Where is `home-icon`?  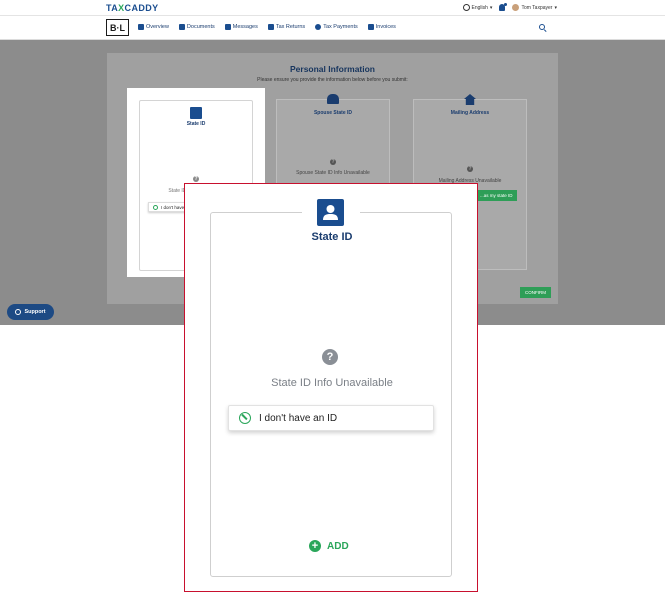 home-icon is located at coordinates (141, 27).